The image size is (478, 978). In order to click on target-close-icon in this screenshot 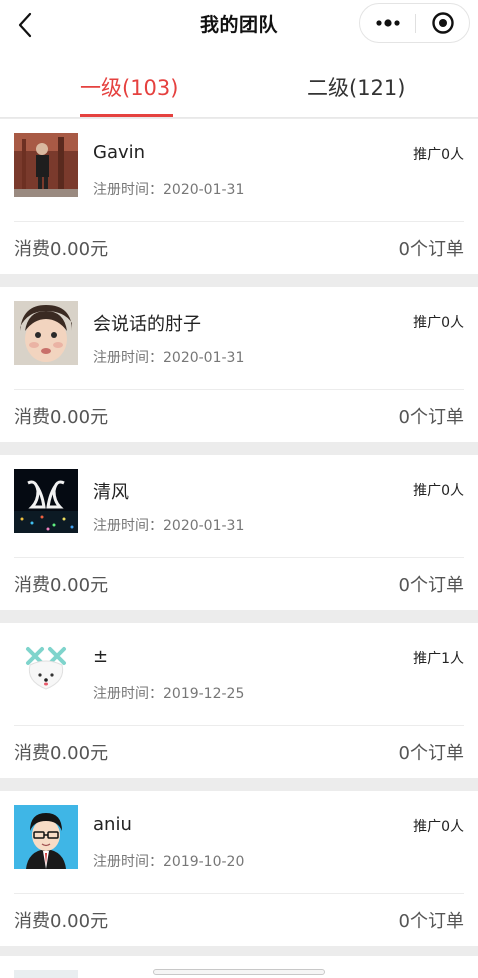, I will do `click(443, 23)`.